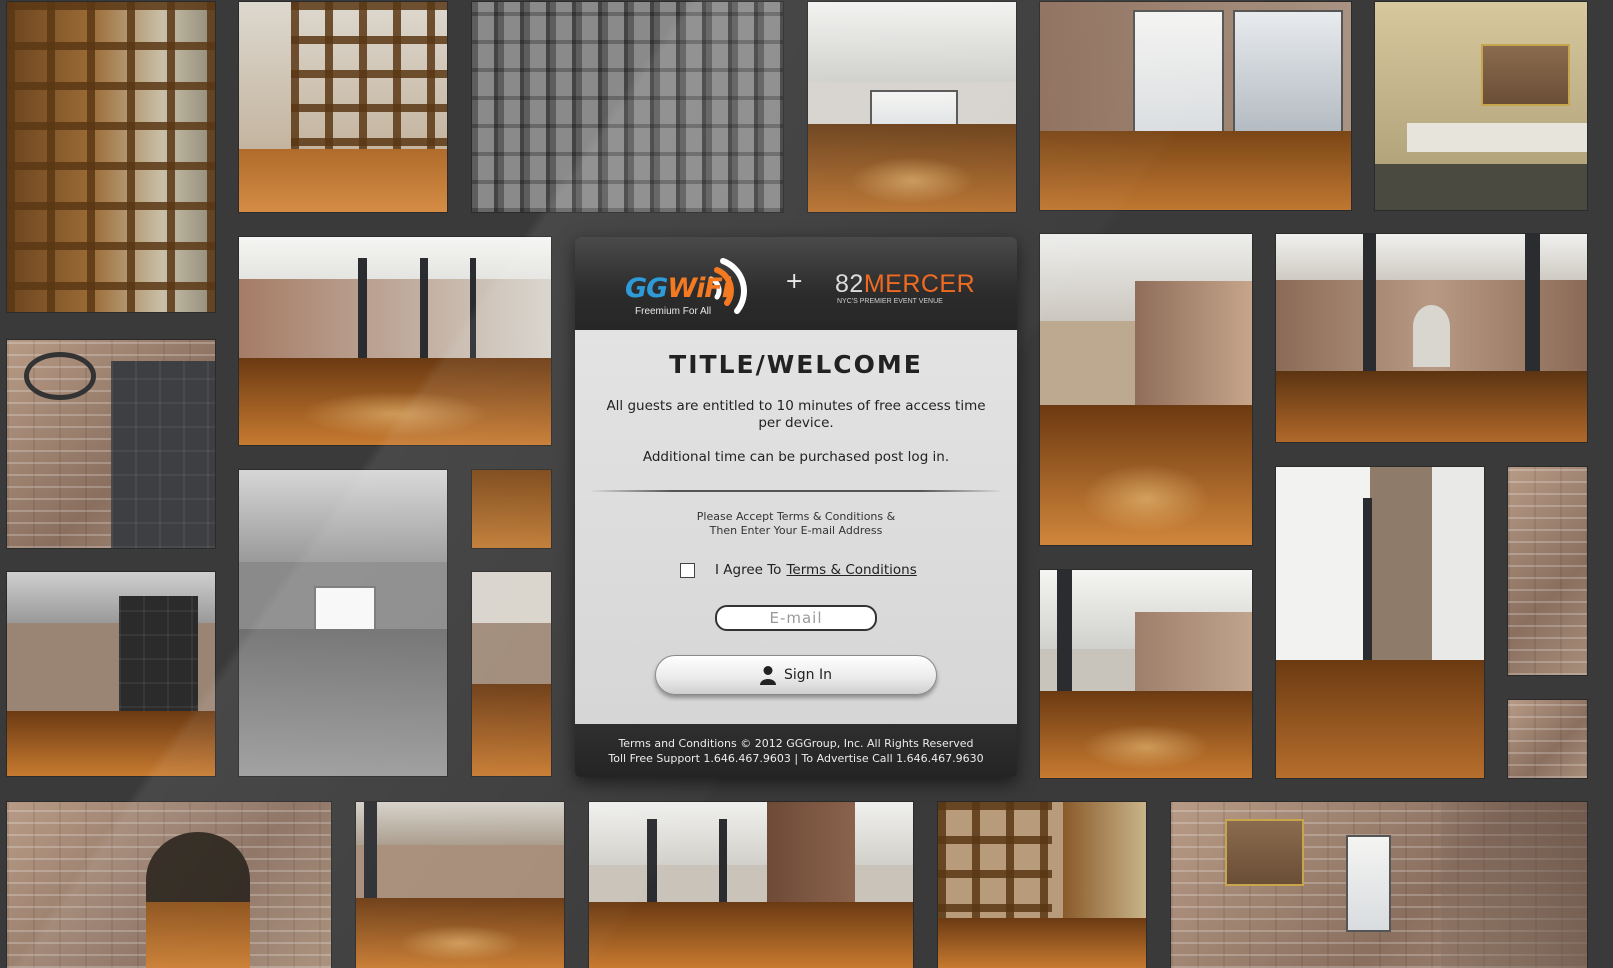  What do you see at coordinates (796, 364) in the screenshot?
I see `page-title: TITLE/WELCOME` at bounding box center [796, 364].